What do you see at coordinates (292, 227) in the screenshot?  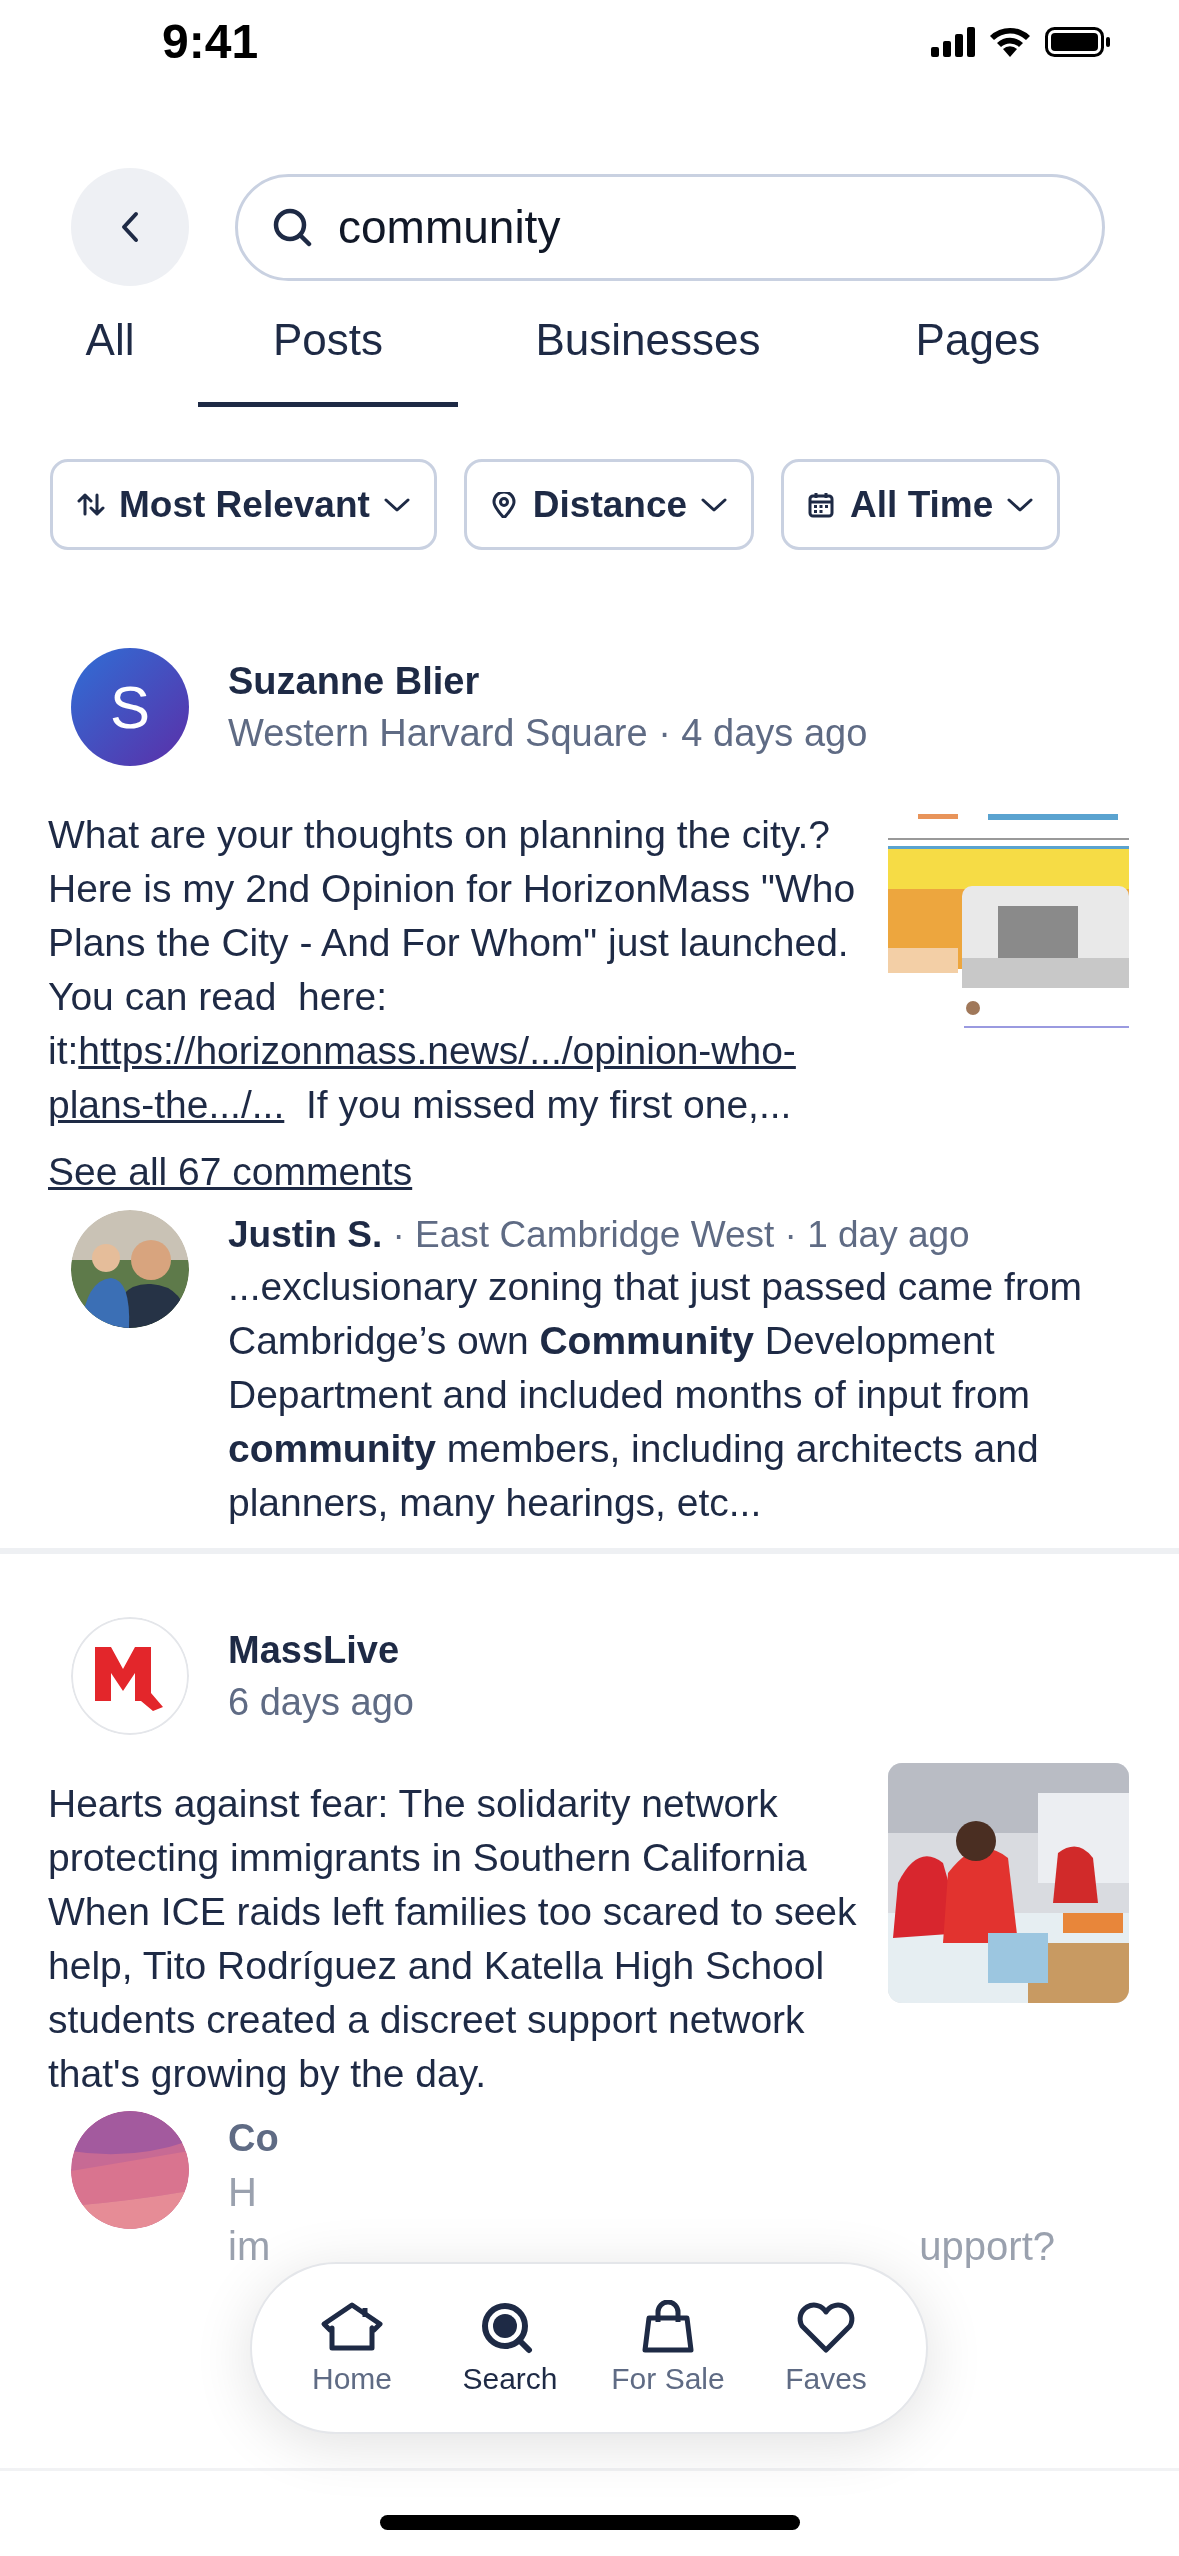 I see `search-icon` at bounding box center [292, 227].